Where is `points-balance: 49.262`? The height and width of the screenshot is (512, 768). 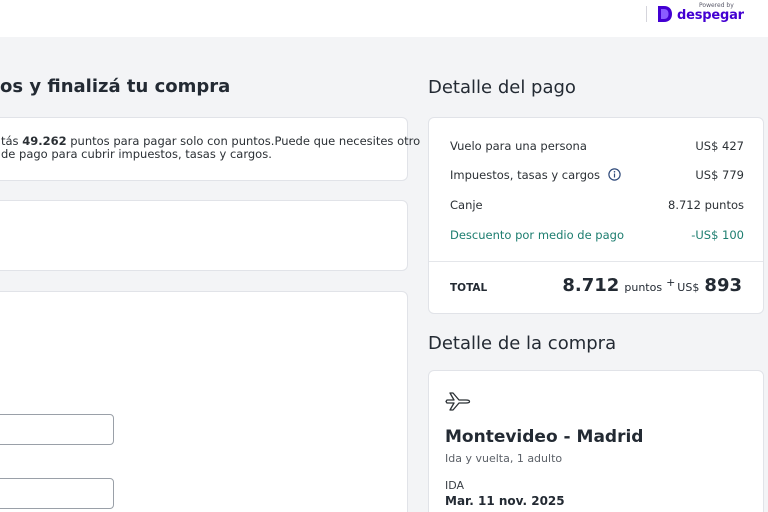 points-balance: 49.262 is located at coordinates (44, 141).